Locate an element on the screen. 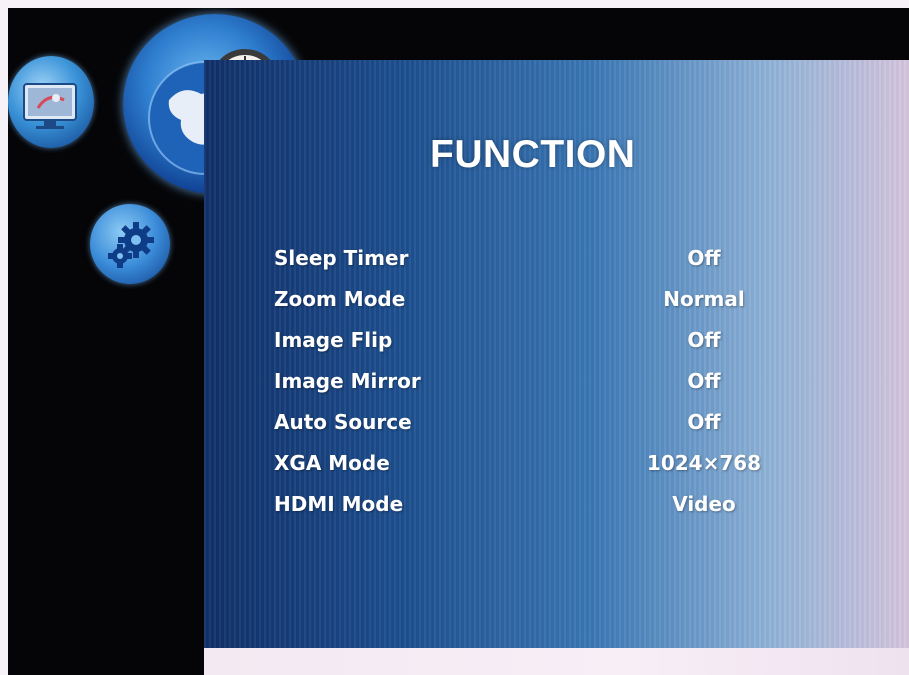  settings-menu-icon is located at coordinates (130, 244).